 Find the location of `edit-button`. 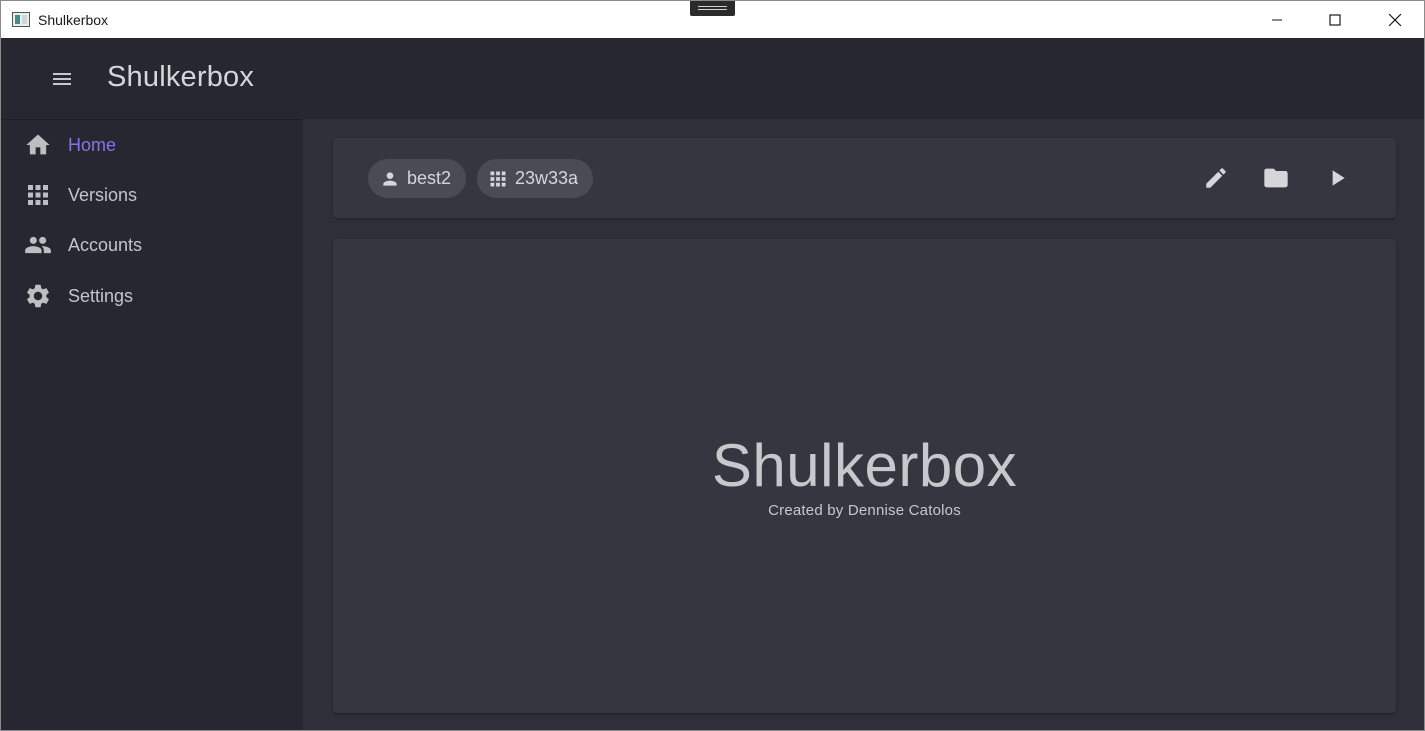

edit-button is located at coordinates (1216, 178).